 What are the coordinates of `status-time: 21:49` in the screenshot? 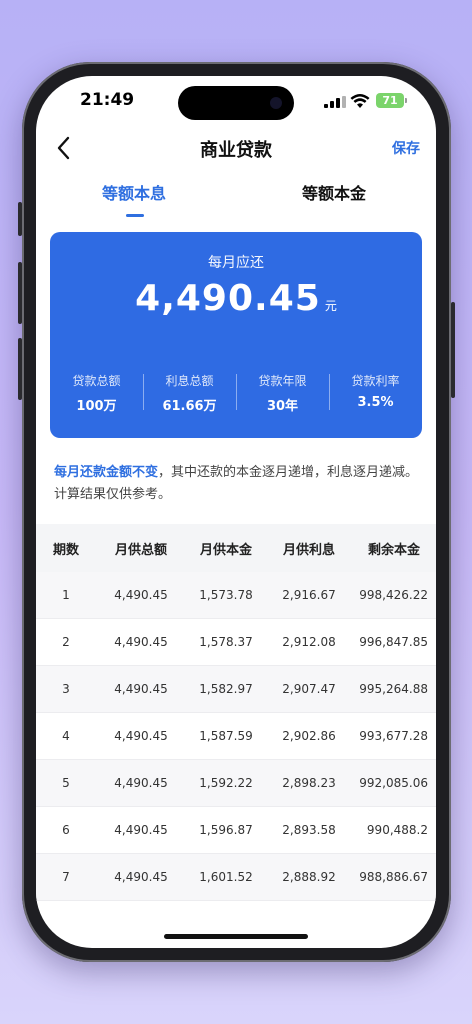 It's located at (107, 100).